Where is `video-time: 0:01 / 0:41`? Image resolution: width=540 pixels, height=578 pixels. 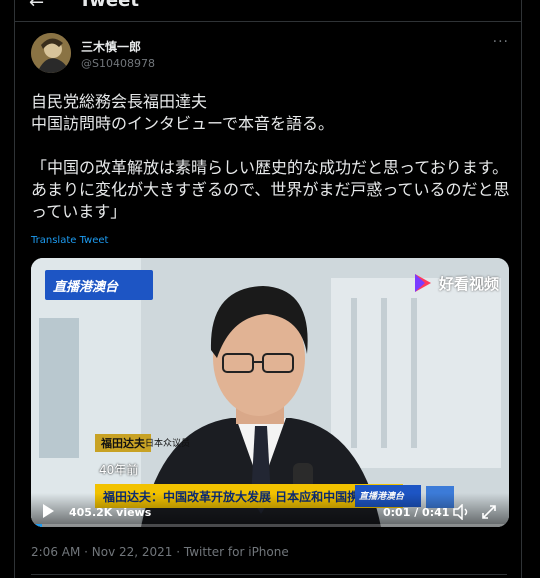
video-time: 0:01 / 0:41 is located at coordinates (416, 512).